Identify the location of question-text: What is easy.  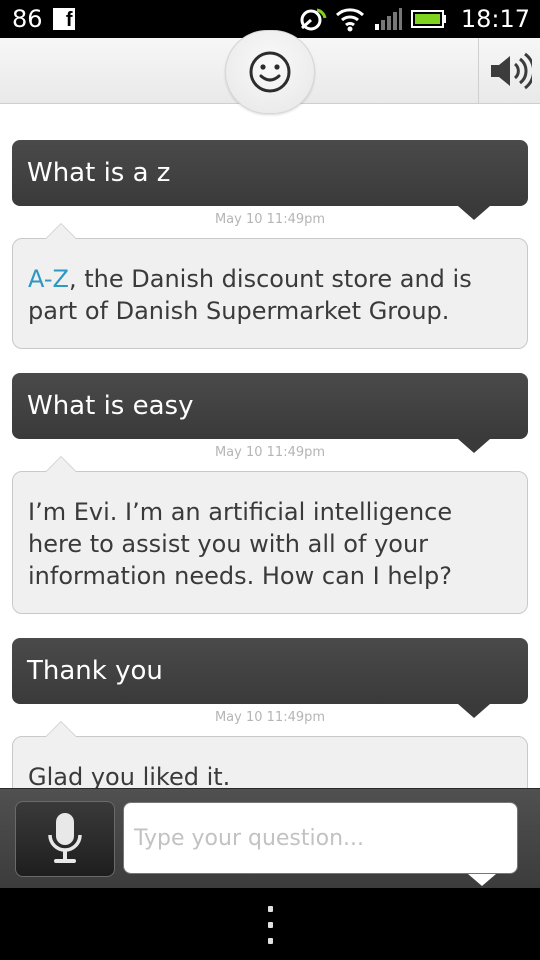
(110, 406).